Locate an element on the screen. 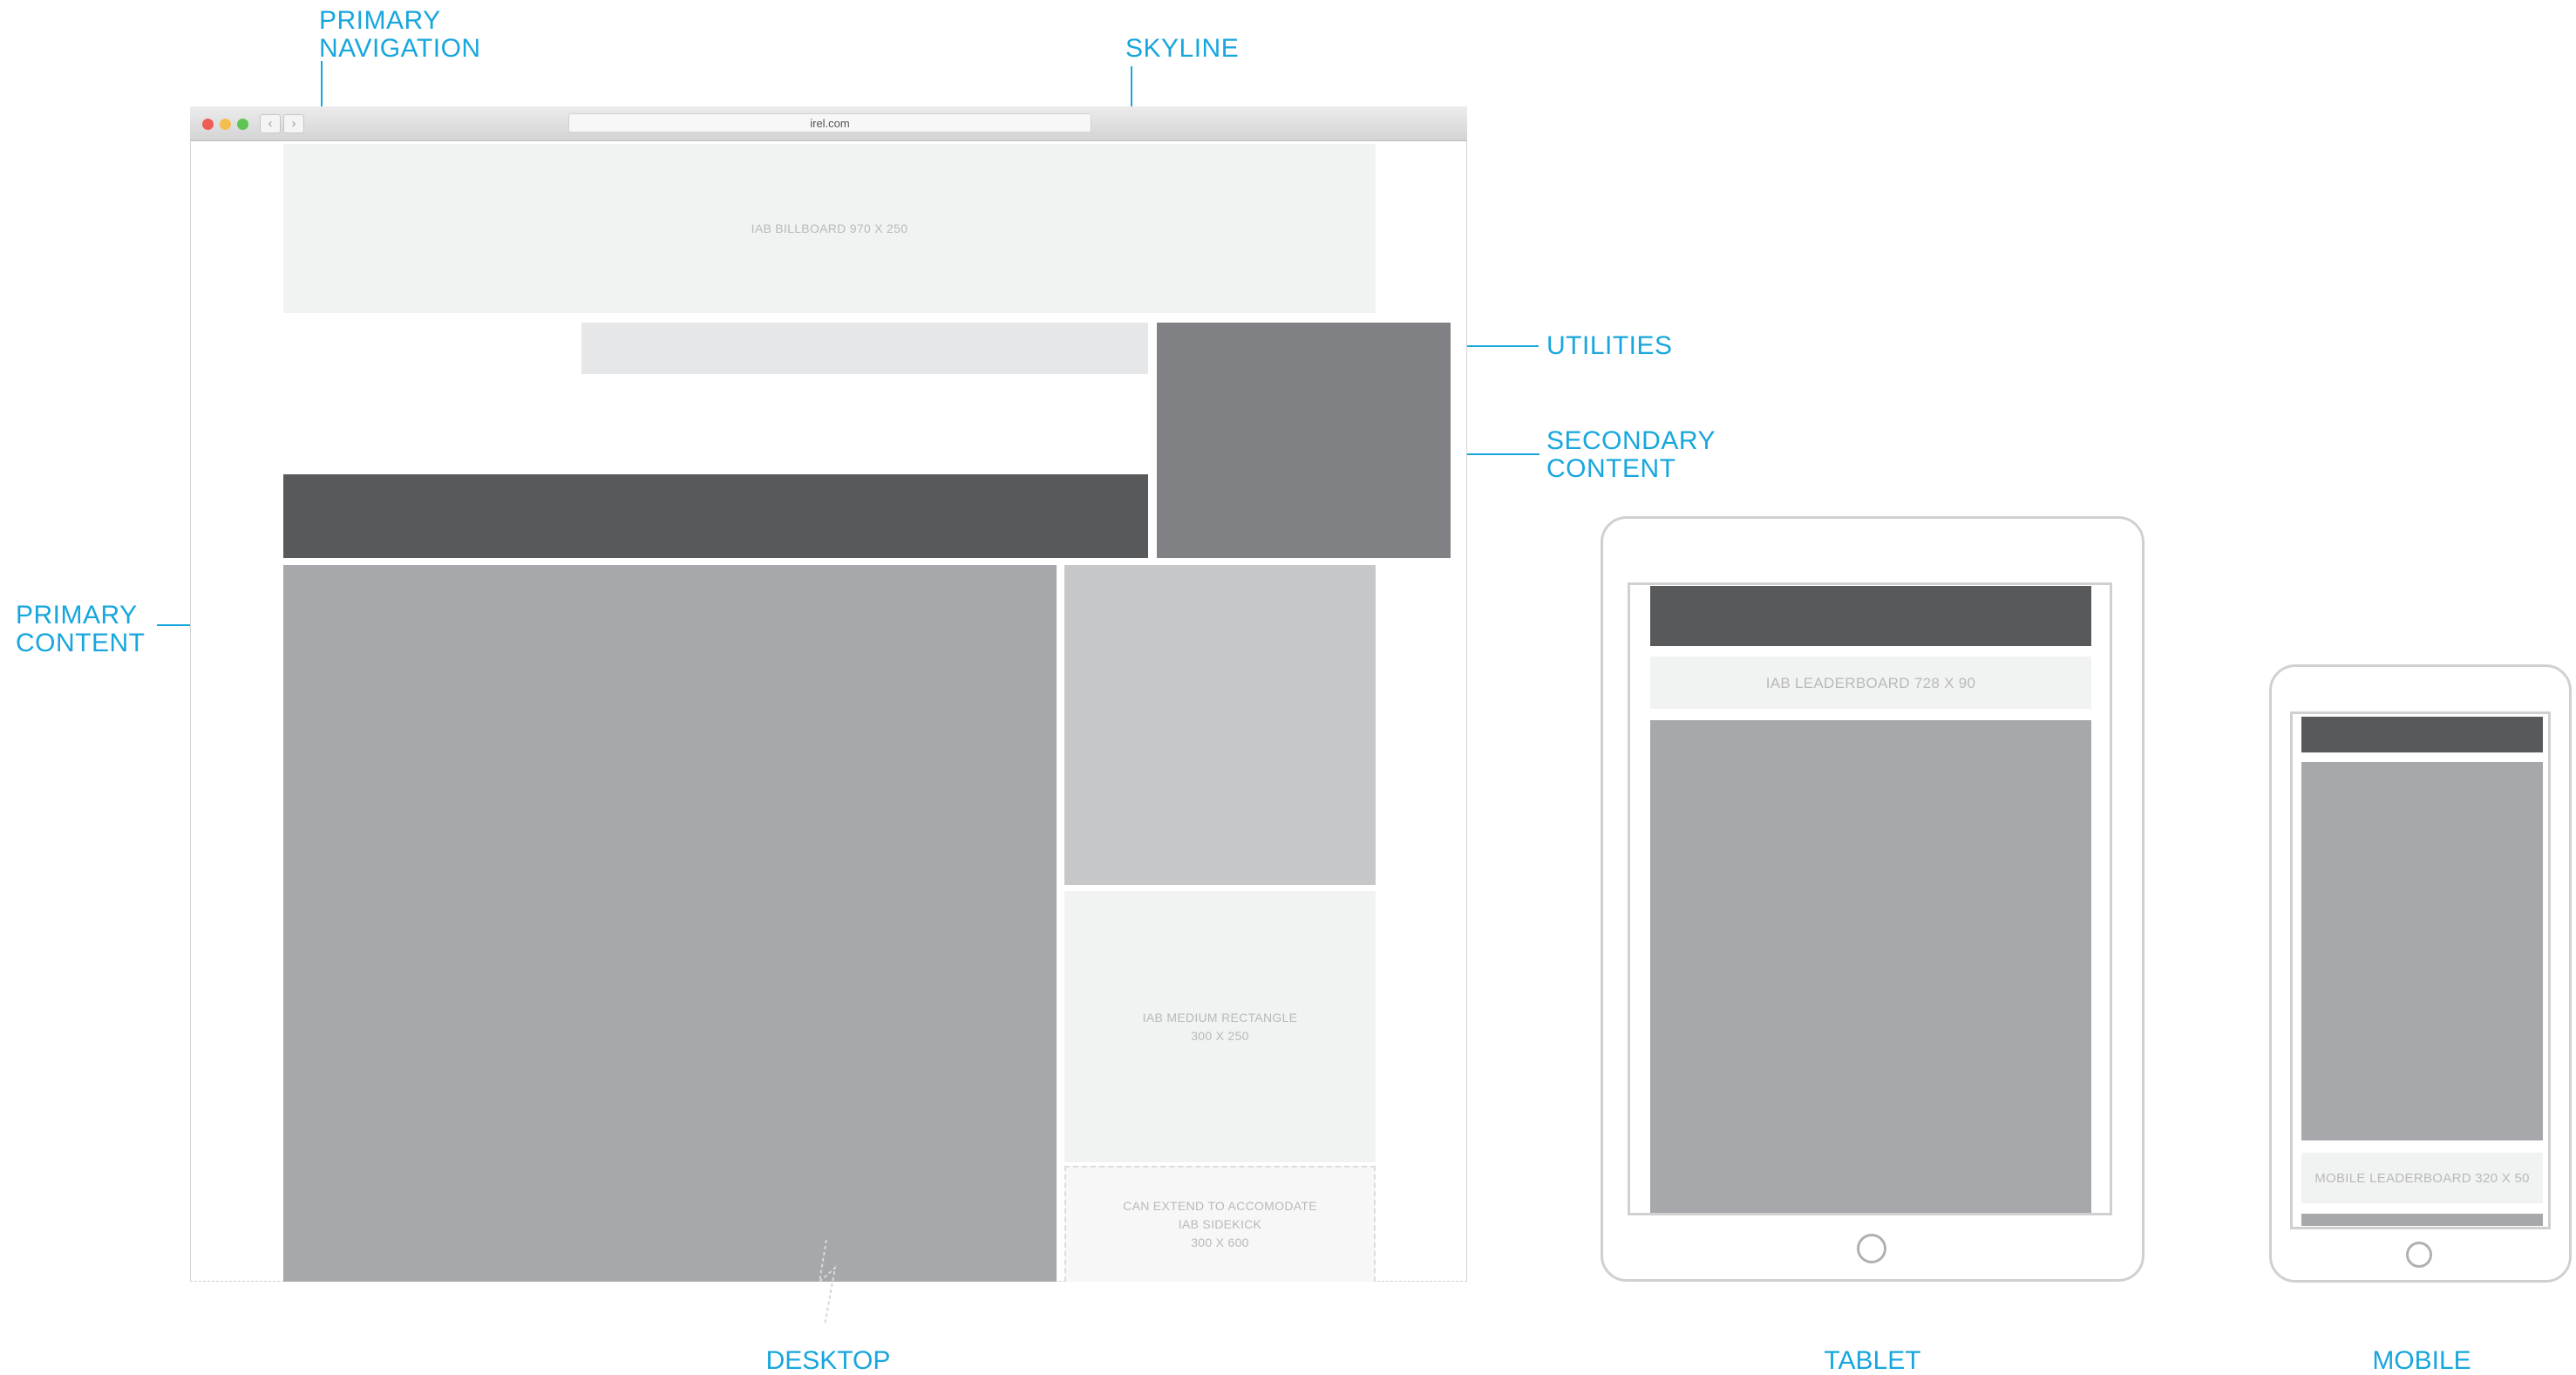  billboard-ad: IAB BILLBOARD 970 X 250 is located at coordinates (829, 228).